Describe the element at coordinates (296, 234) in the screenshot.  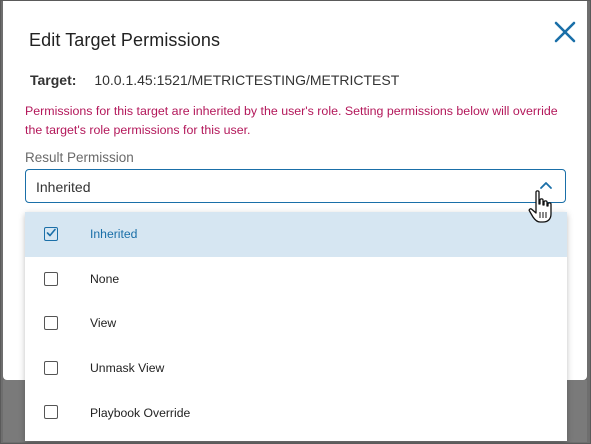
I see `option-inherited: Inherited` at that location.